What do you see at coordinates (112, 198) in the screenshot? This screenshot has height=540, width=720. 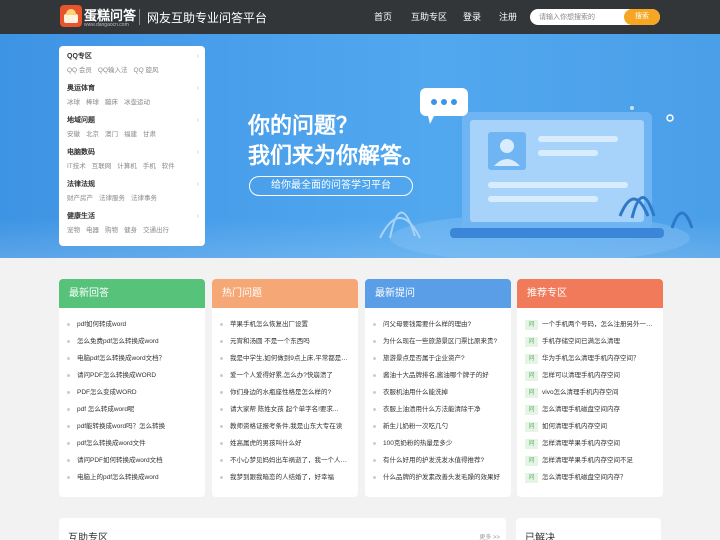 I see `category-link: 法律服务` at bounding box center [112, 198].